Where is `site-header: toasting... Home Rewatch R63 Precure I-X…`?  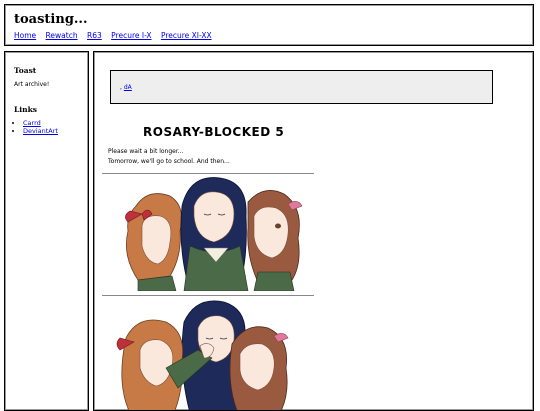 site-header: toasting... Home Rewatch R63 Precure I-X… is located at coordinates (269, 25).